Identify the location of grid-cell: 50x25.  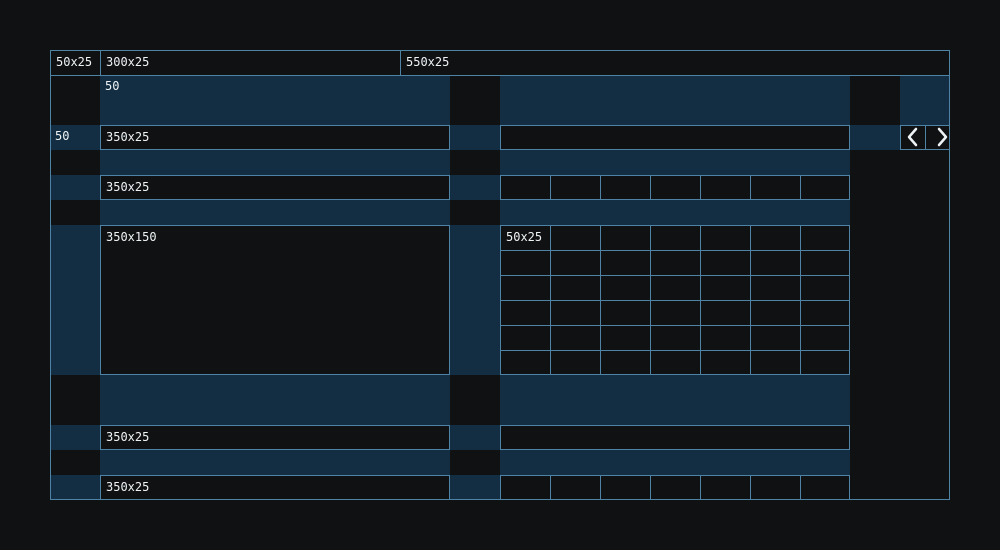
(525, 238).